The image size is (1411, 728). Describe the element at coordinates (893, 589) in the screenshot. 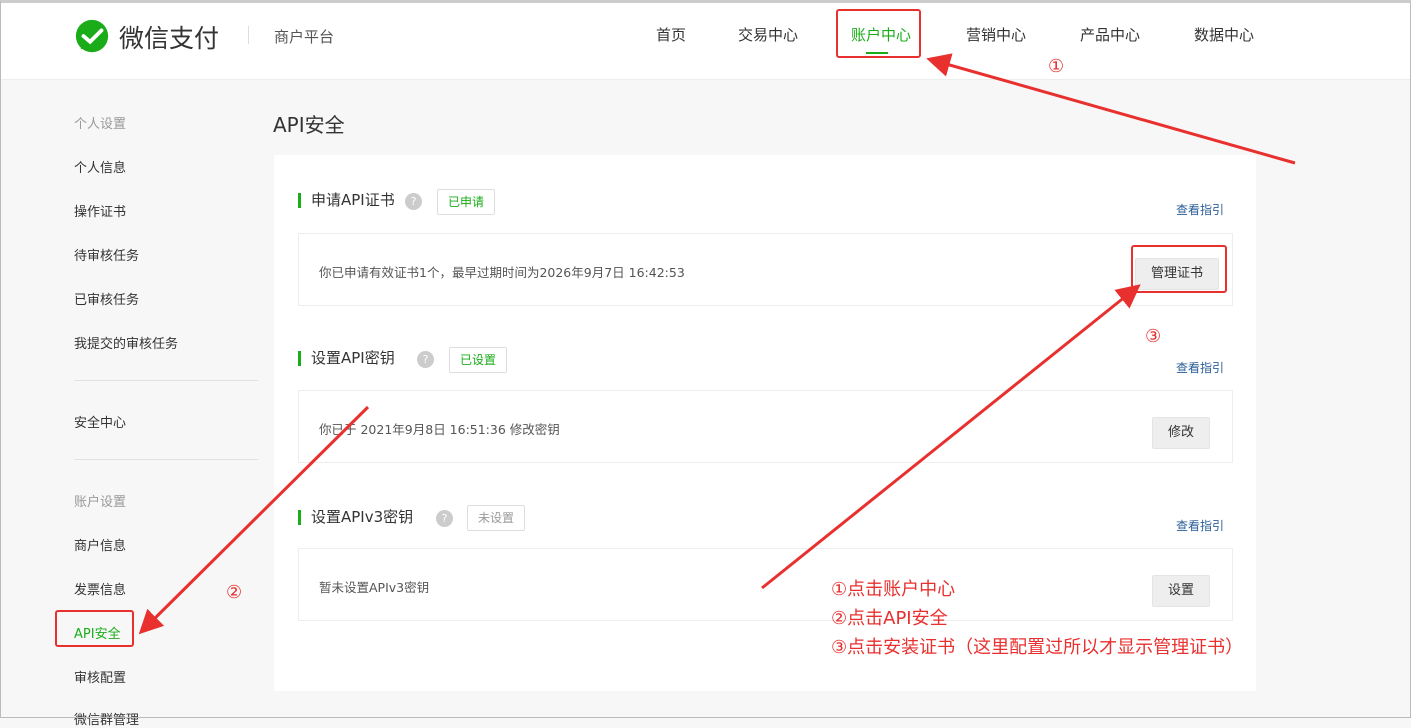

I see `note-1: ①点击账户中心` at that location.